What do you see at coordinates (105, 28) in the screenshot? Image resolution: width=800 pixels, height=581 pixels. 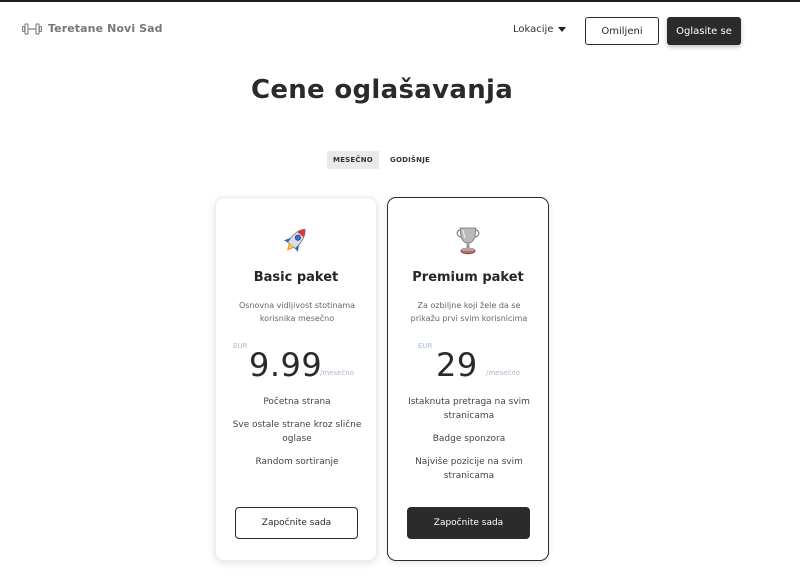 I see `brand-name: Teretane Novi Sad` at bounding box center [105, 28].